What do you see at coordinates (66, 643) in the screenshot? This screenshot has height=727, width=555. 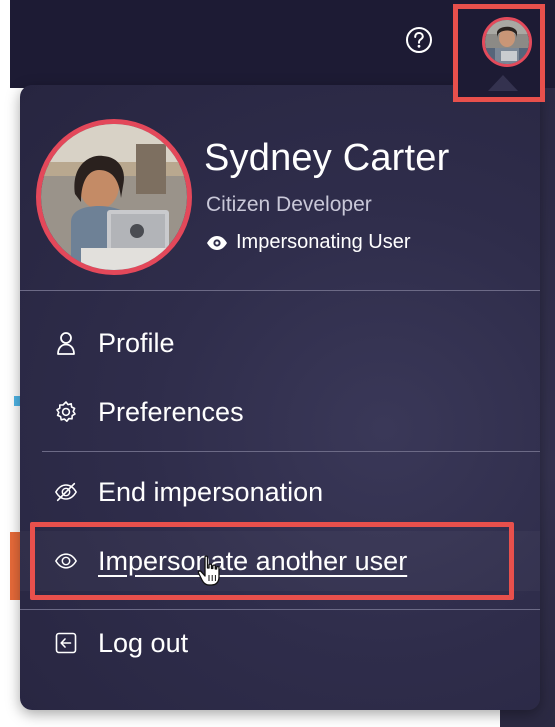 I see `logout-icon` at bounding box center [66, 643].